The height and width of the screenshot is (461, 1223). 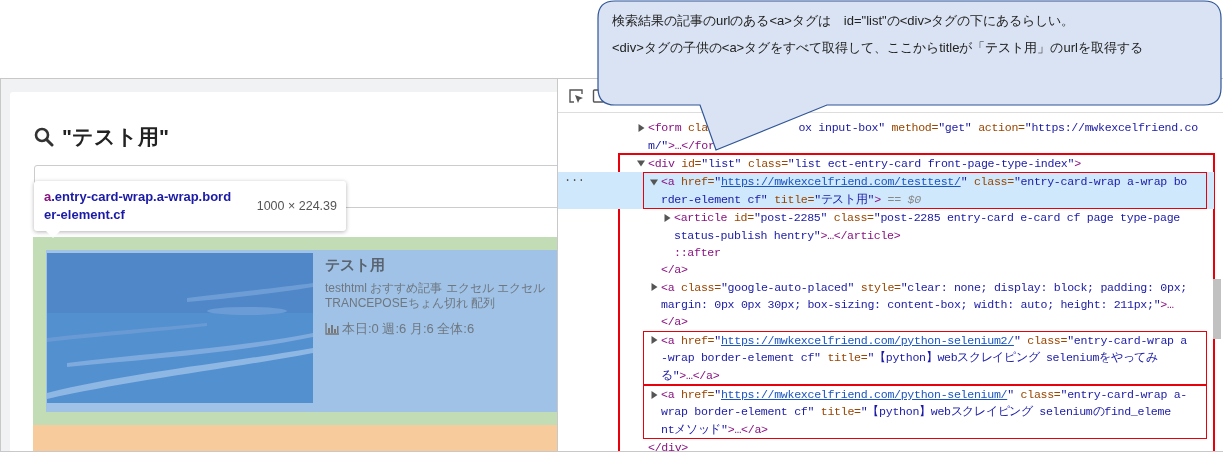 What do you see at coordinates (791, 199) in the screenshot?
I see `code-line: rder-element cf" title="テスト用"> == $0` at bounding box center [791, 199].